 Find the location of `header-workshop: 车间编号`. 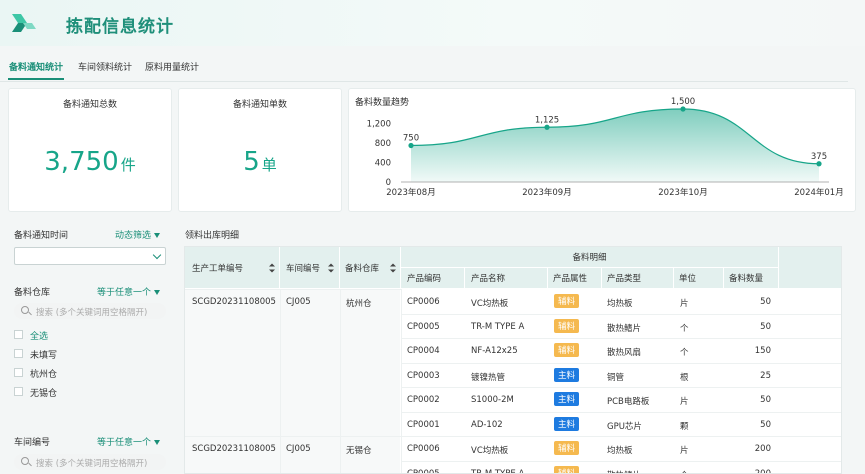

header-workshop: 车间编号 is located at coordinates (310, 268).